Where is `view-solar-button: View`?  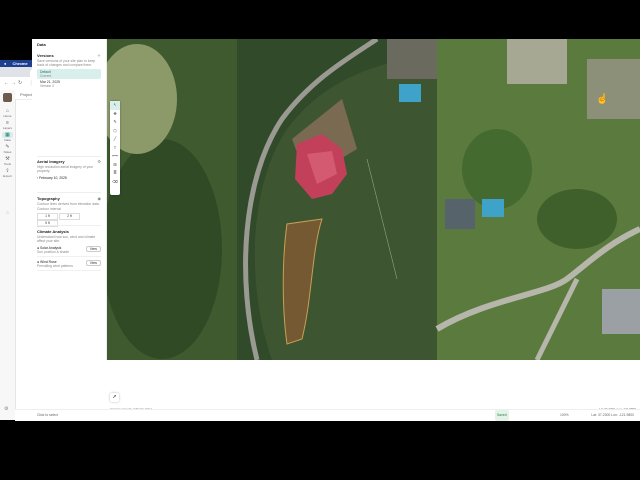
view-solar-button: View is located at coordinates (93, 249).